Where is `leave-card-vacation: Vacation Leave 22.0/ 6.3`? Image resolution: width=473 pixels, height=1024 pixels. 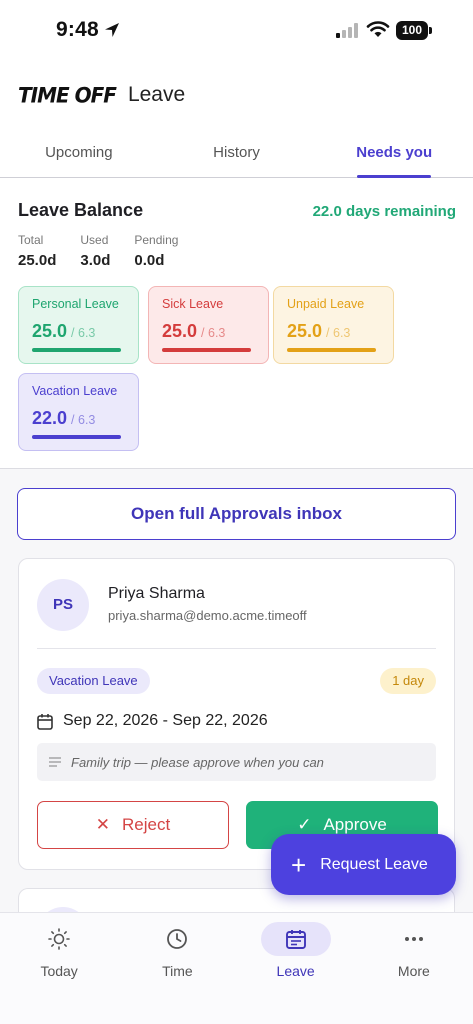 leave-card-vacation: Vacation Leave 22.0/ 6.3 is located at coordinates (78, 412).